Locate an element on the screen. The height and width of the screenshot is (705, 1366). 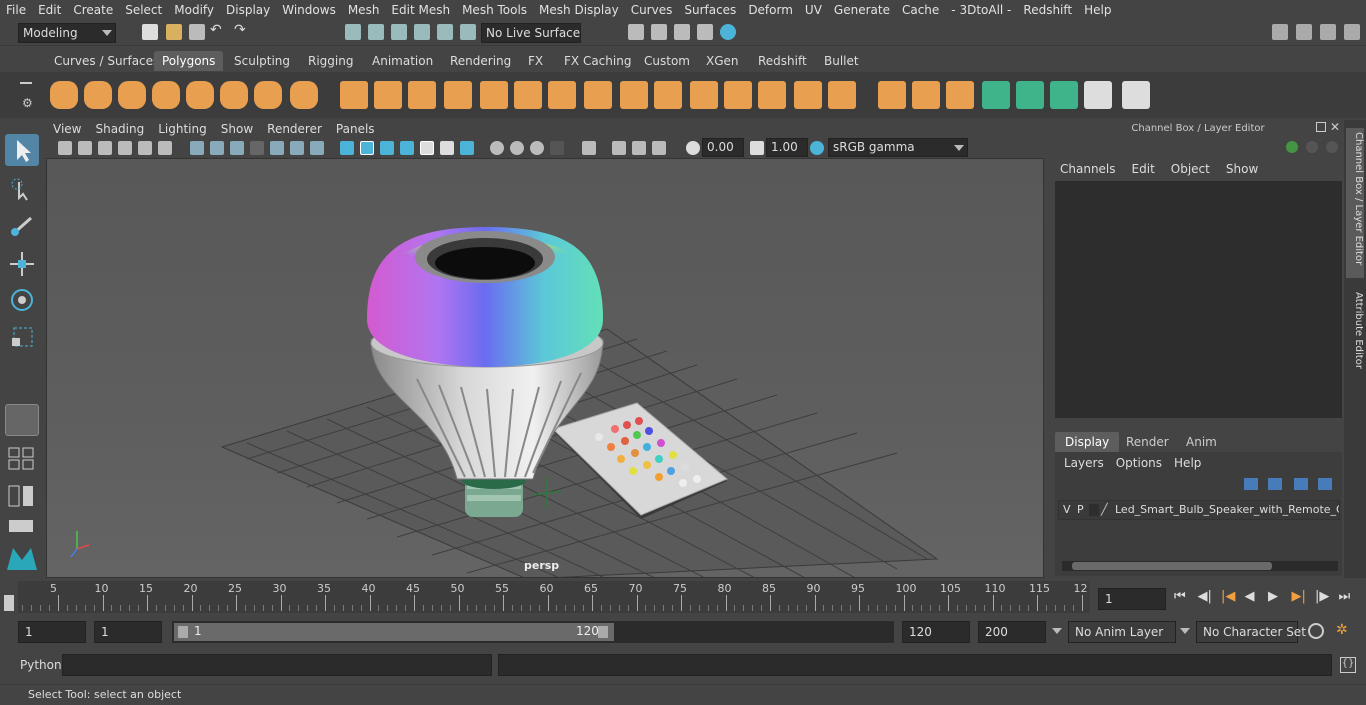
offset-loop-icon is located at coordinates (926, 95).